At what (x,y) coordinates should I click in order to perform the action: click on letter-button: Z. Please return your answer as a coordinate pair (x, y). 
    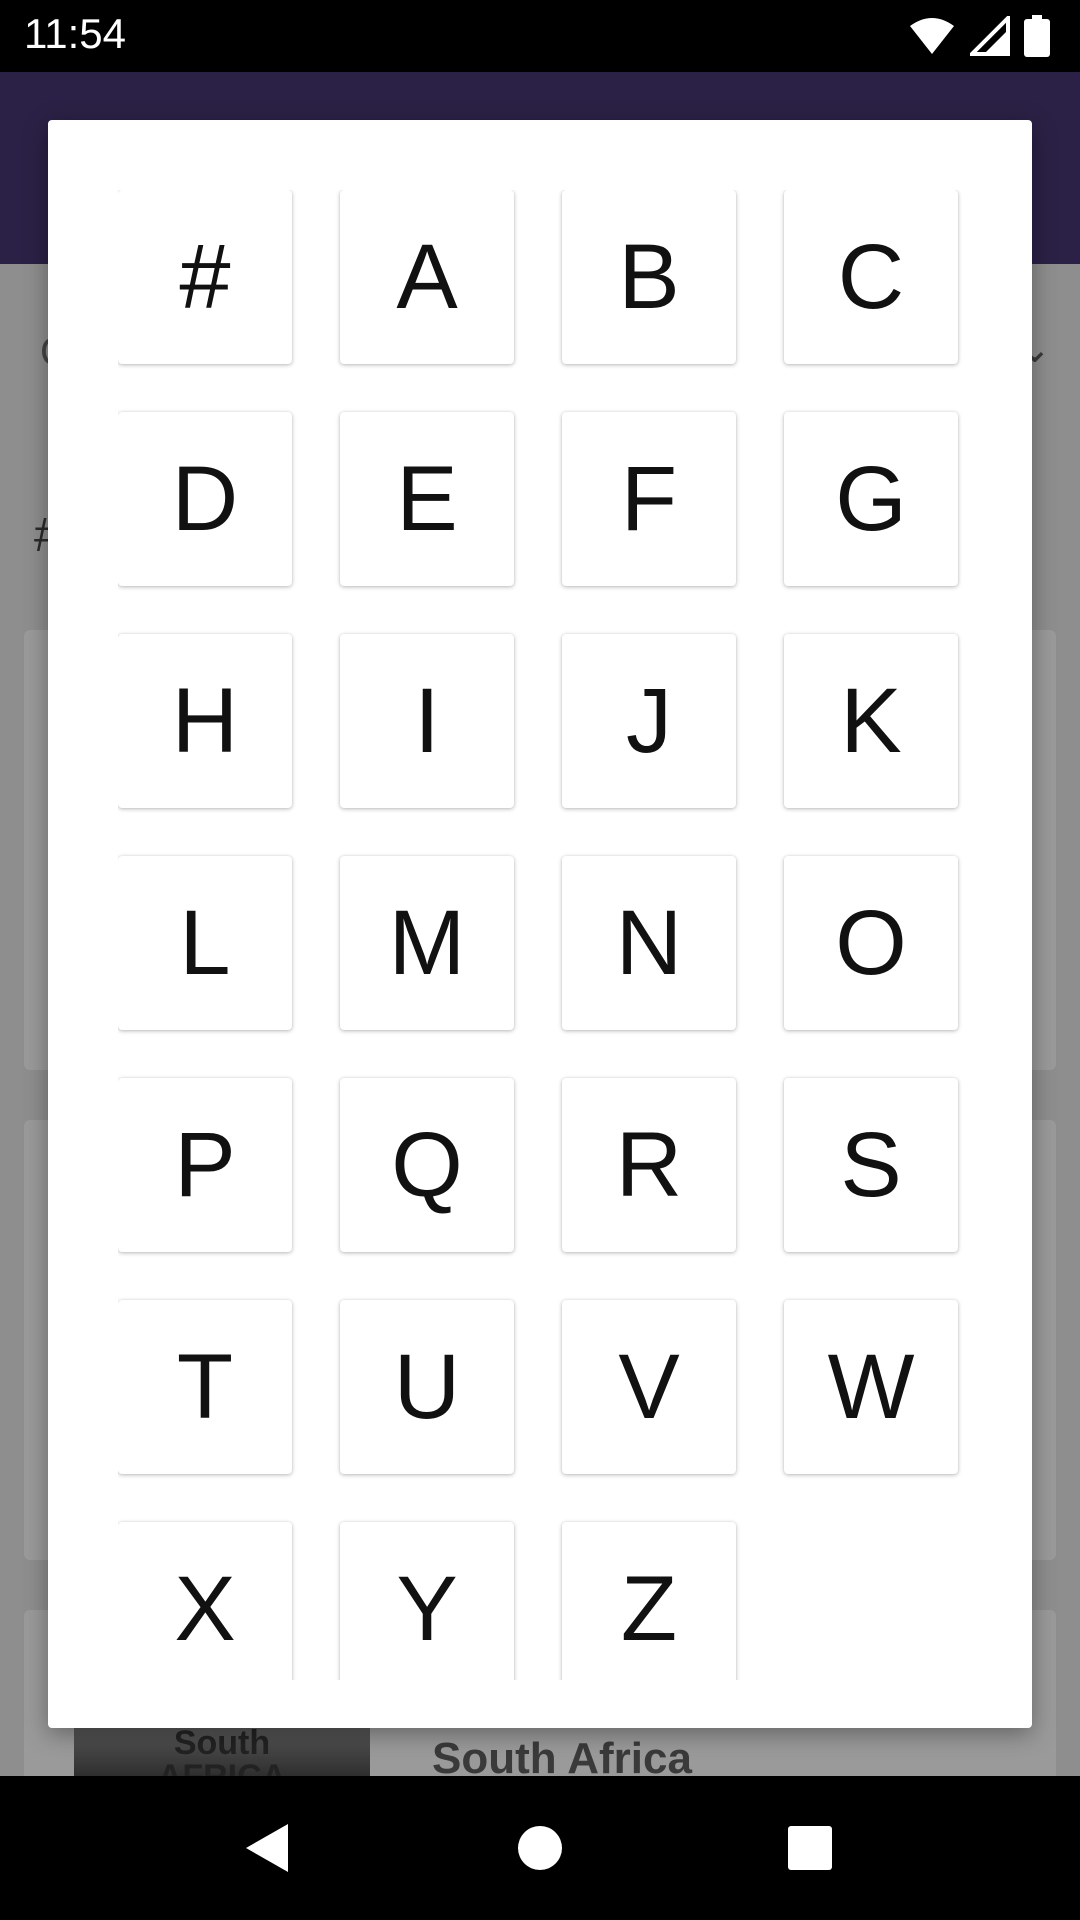
    Looking at the image, I should click on (649, 1601).